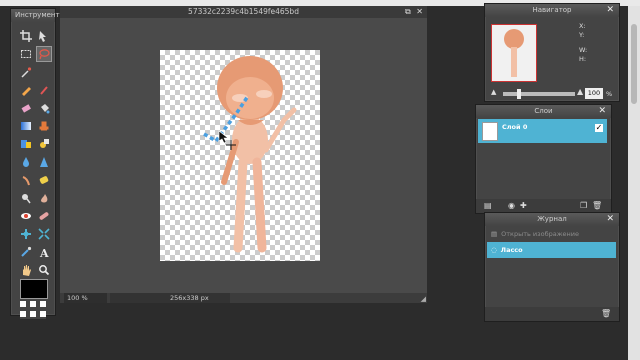 The image size is (640, 360). Describe the element at coordinates (524, 206) in the screenshot. I see `layer-style-icon: ✚` at that location.